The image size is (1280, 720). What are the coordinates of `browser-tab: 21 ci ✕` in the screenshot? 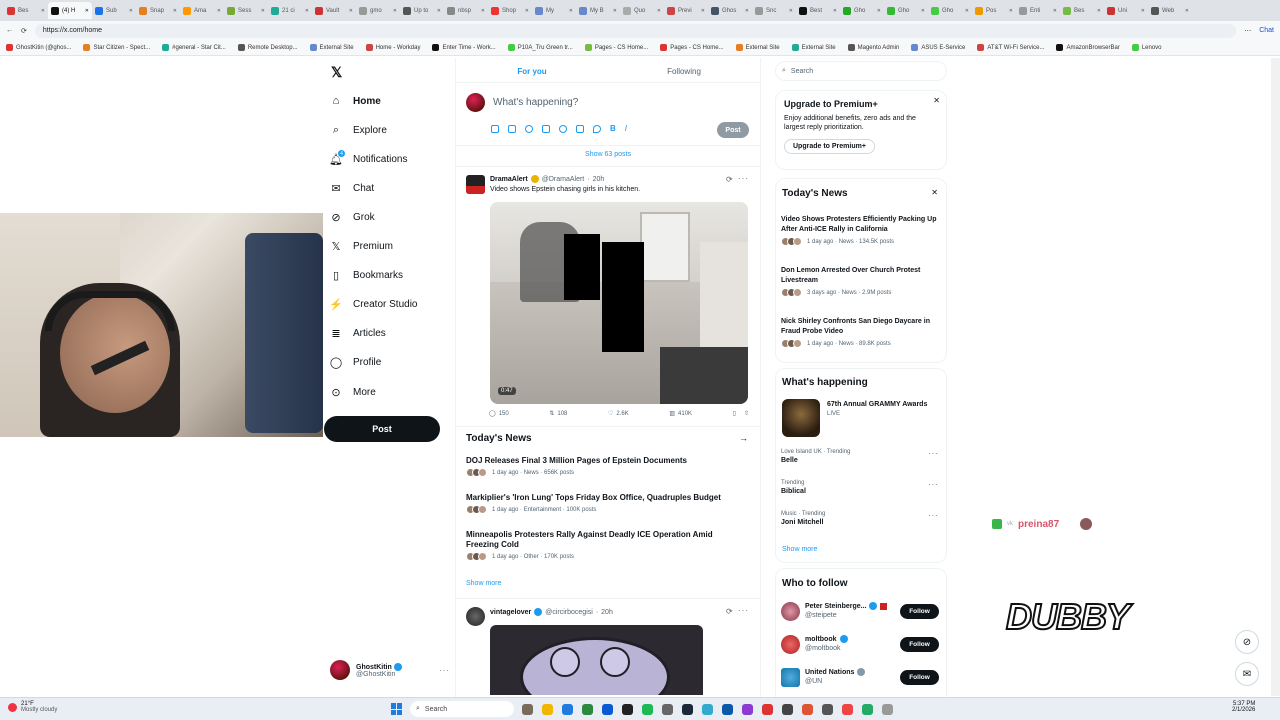 It's located at (290, 10).